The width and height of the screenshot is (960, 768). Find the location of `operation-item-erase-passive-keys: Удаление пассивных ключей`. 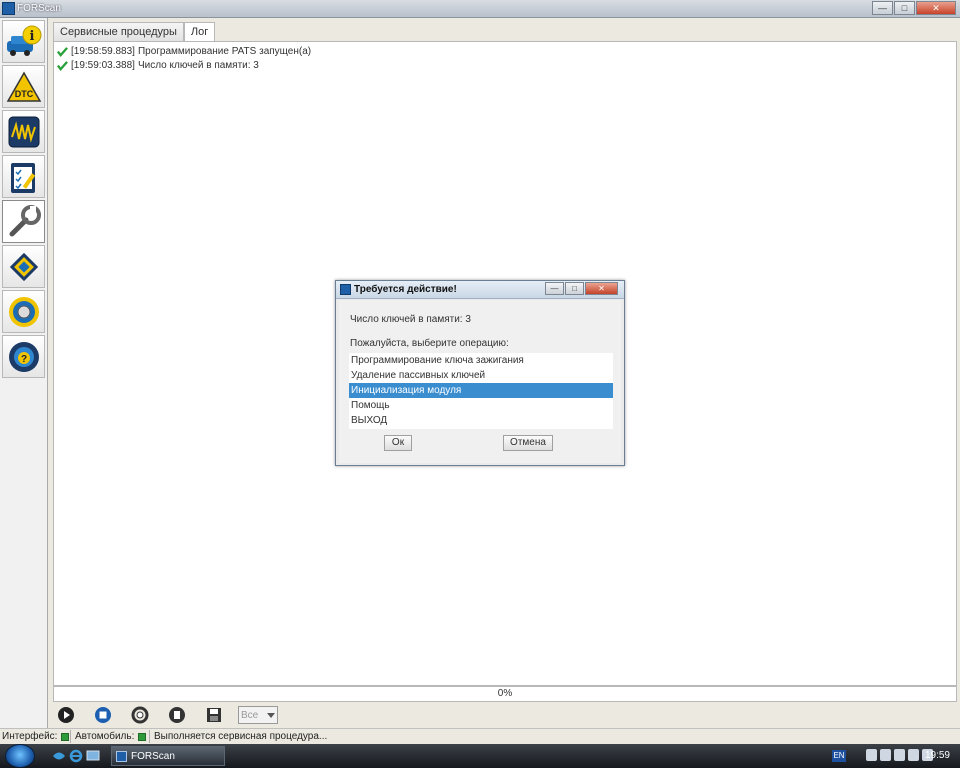

operation-item-erase-passive-keys: Удаление пассивных ключей is located at coordinates (481, 375).